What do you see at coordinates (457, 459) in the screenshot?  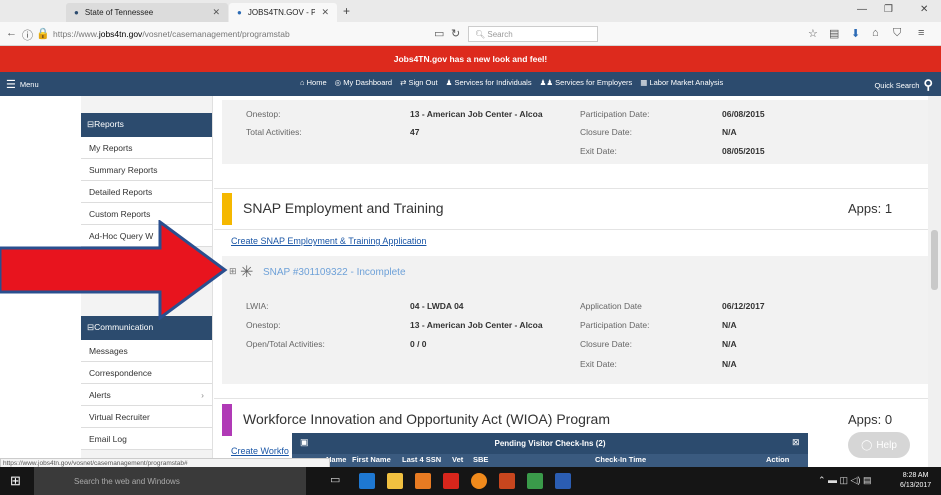 I see `column-vet: Vet` at bounding box center [457, 459].